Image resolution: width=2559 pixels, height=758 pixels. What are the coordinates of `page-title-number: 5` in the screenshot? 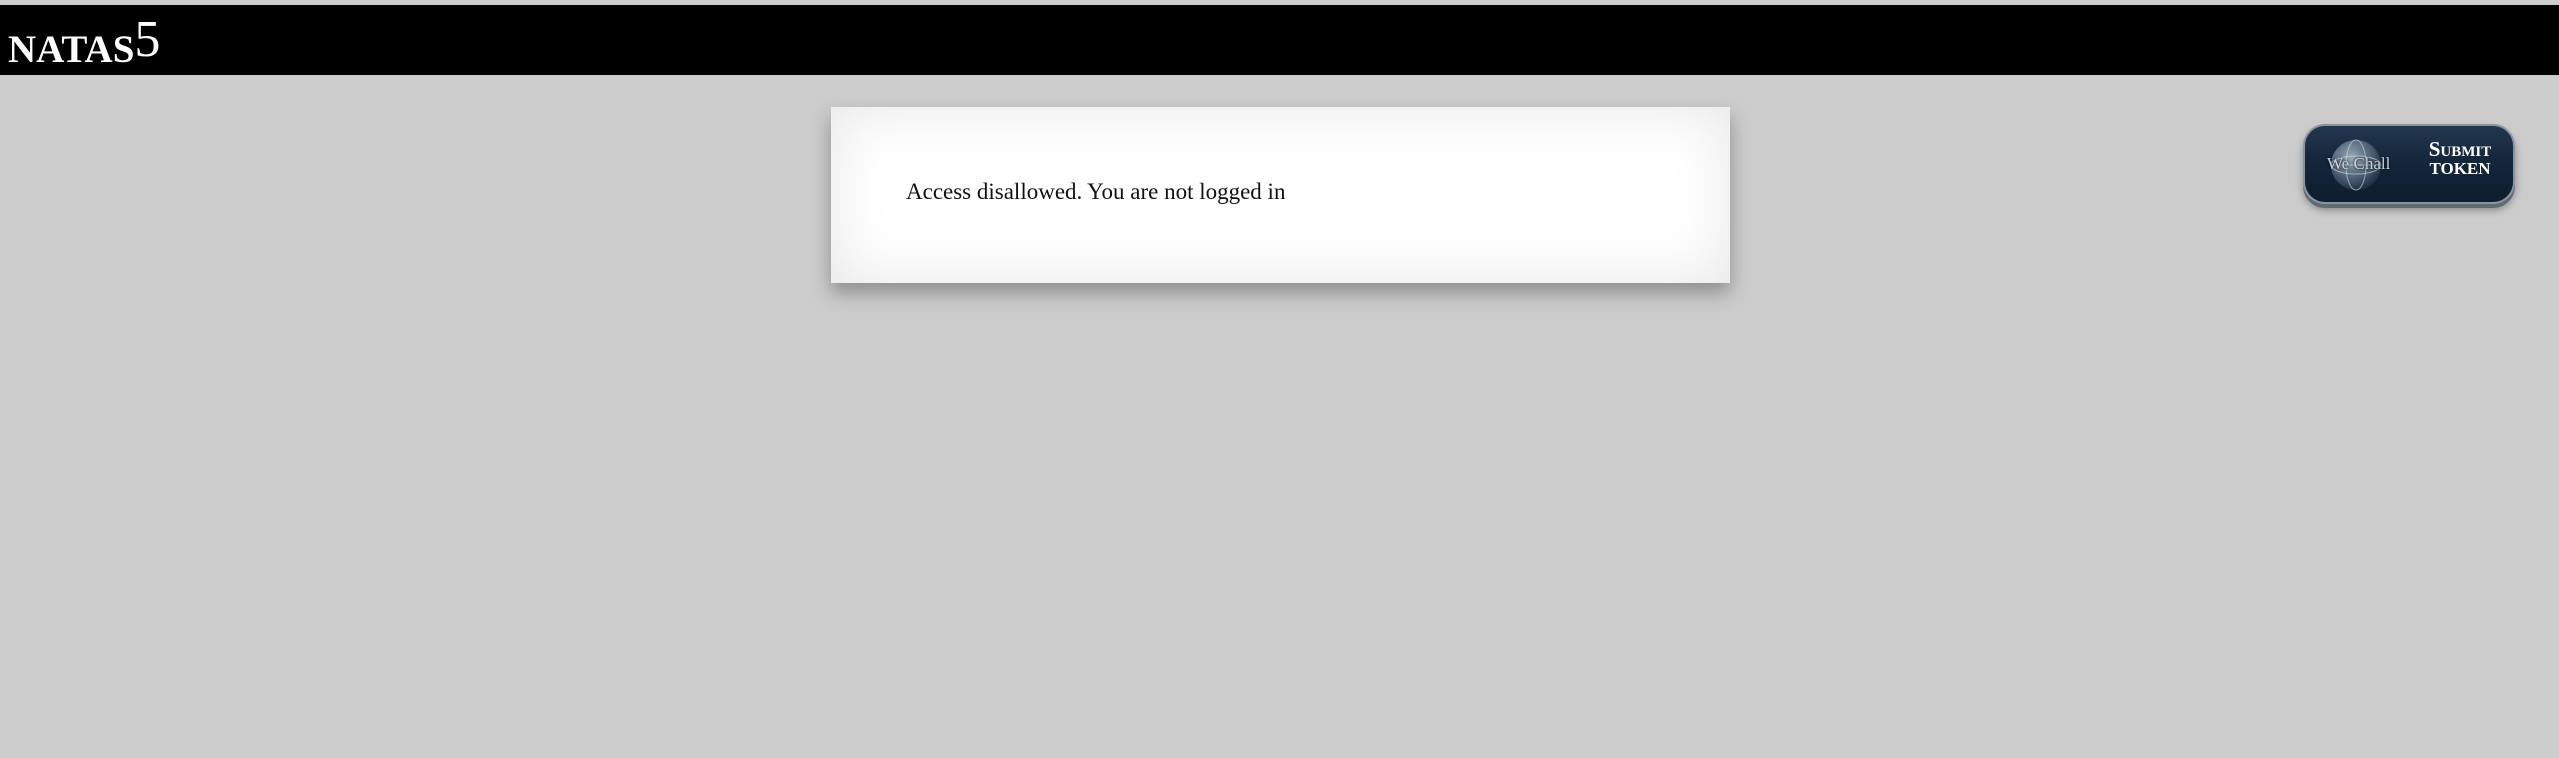 It's located at (147, 39).